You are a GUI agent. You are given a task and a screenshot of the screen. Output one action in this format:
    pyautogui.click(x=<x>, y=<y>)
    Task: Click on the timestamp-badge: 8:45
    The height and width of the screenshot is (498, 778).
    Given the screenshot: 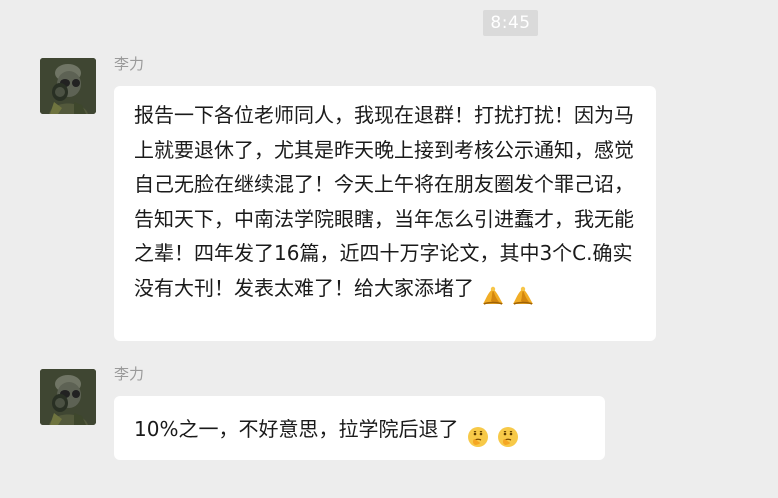 What is the action you would take?
    pyautogui.click(x=510, y=23)
    